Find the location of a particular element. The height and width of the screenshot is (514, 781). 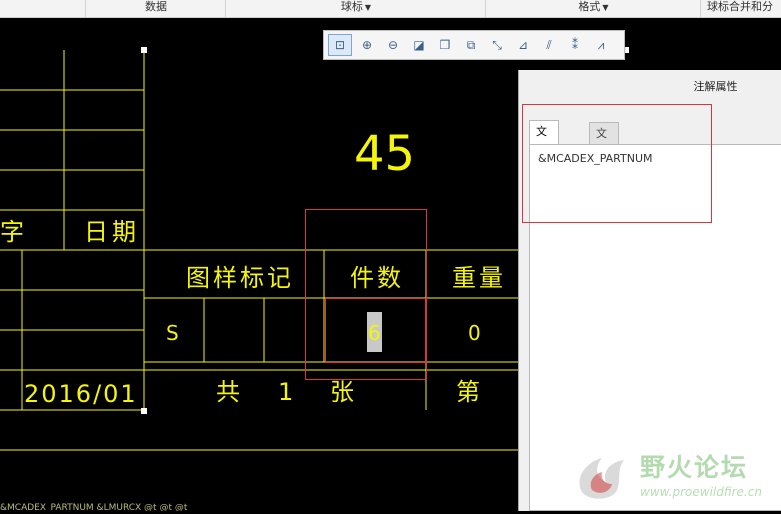

ribbon-group-label: 球标 is located at coordinates (351, 6).